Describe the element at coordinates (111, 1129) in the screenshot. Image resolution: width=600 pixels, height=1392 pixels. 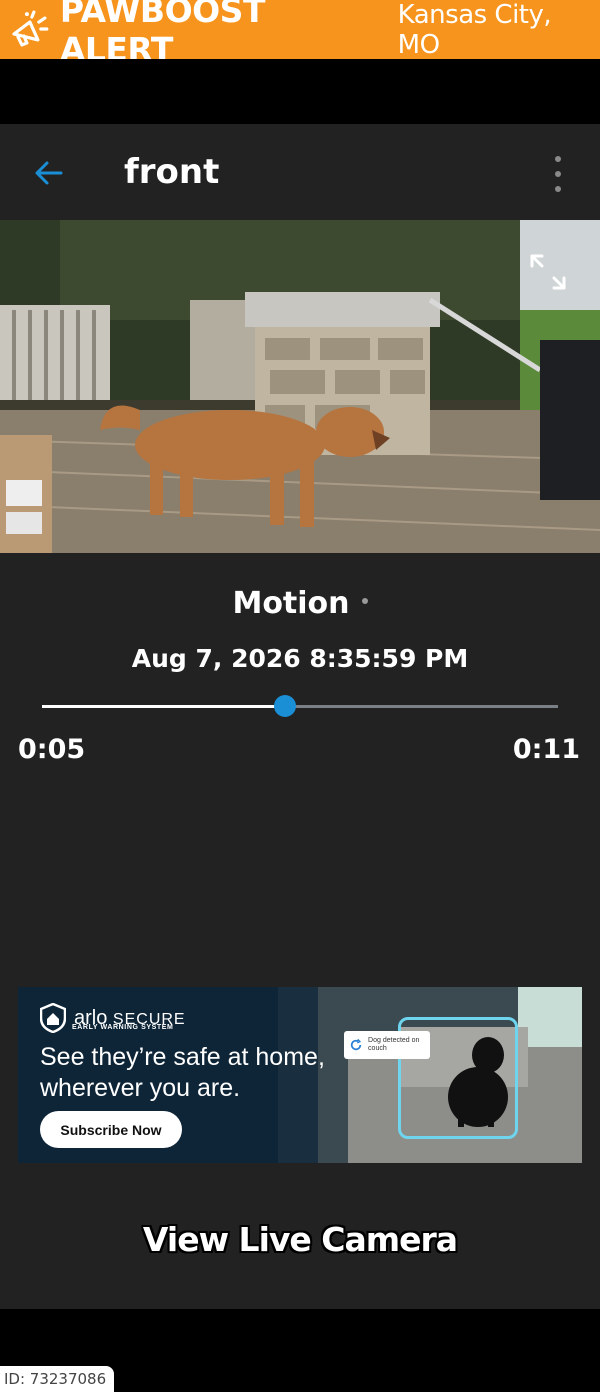
I see `subscribe-now-button: Subscribe Now` at that location.